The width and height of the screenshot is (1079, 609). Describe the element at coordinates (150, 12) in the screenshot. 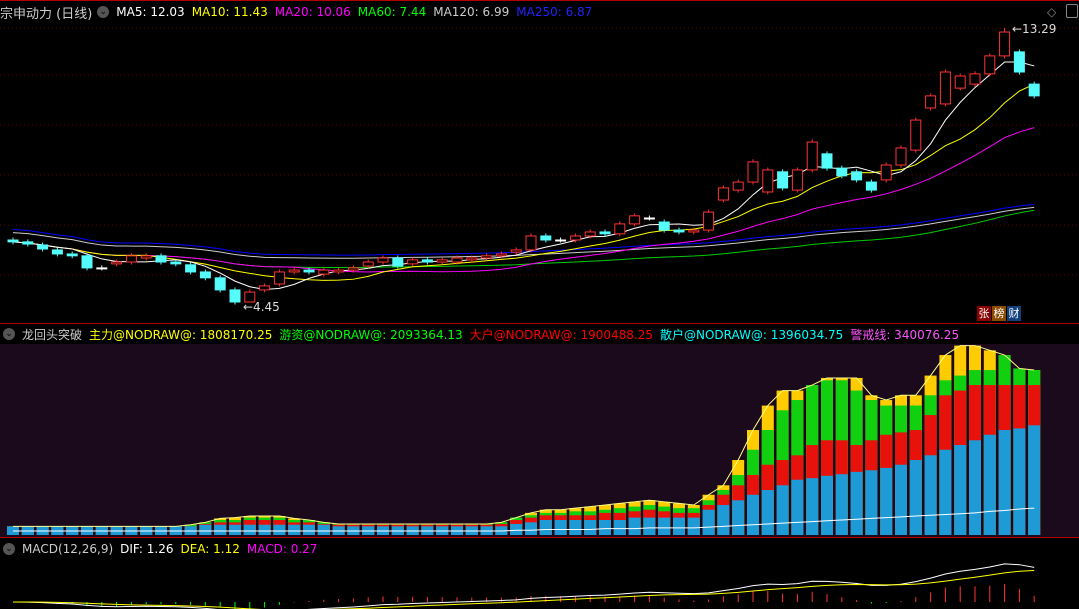

I see `ma-label: MA5: 12.03` at that location.